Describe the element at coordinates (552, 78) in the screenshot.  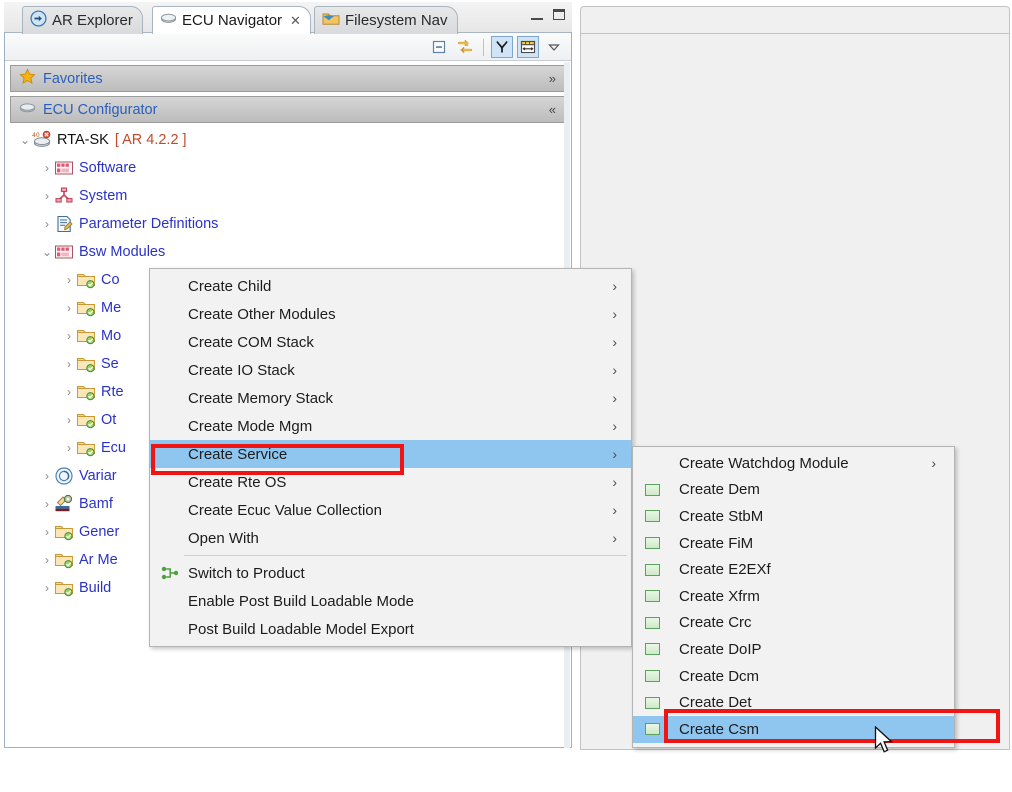
I see `chevron-down-icon: »` at that location.